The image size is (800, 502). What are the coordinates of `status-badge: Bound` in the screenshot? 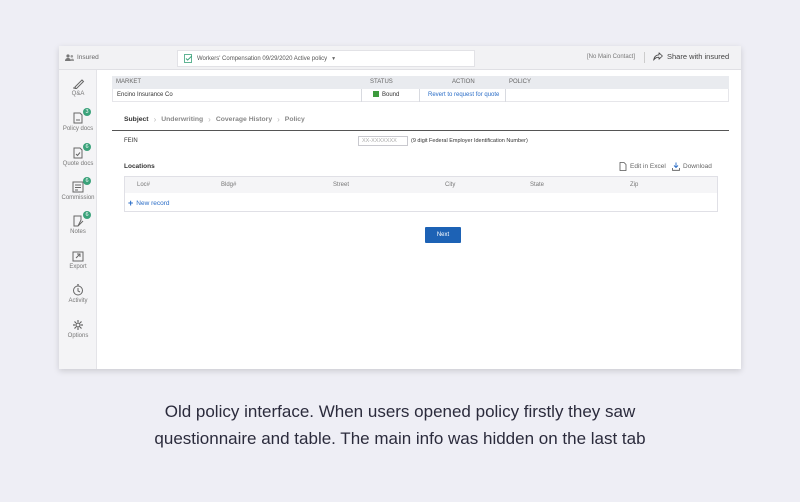 It's located at (386, 95).